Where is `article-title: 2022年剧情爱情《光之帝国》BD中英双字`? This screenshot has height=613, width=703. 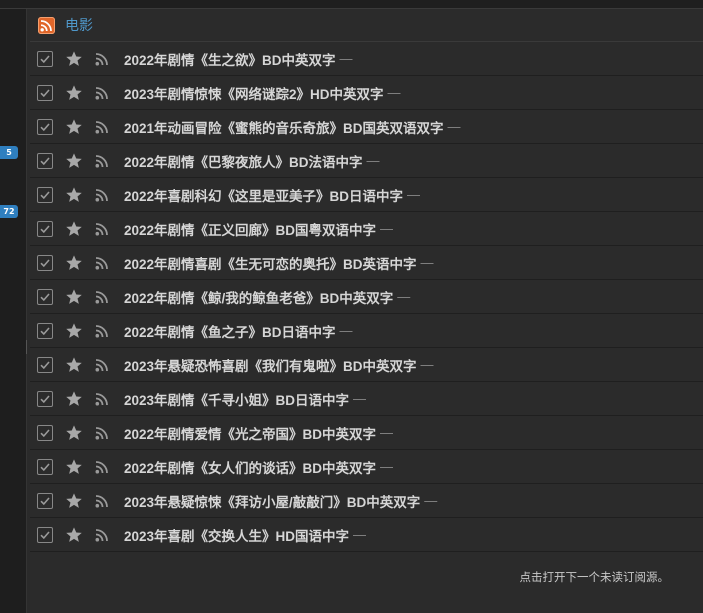
article-title: 2022年剧情爱情《光之帝国》BD中英双字 is located at coordinates (250, 433).